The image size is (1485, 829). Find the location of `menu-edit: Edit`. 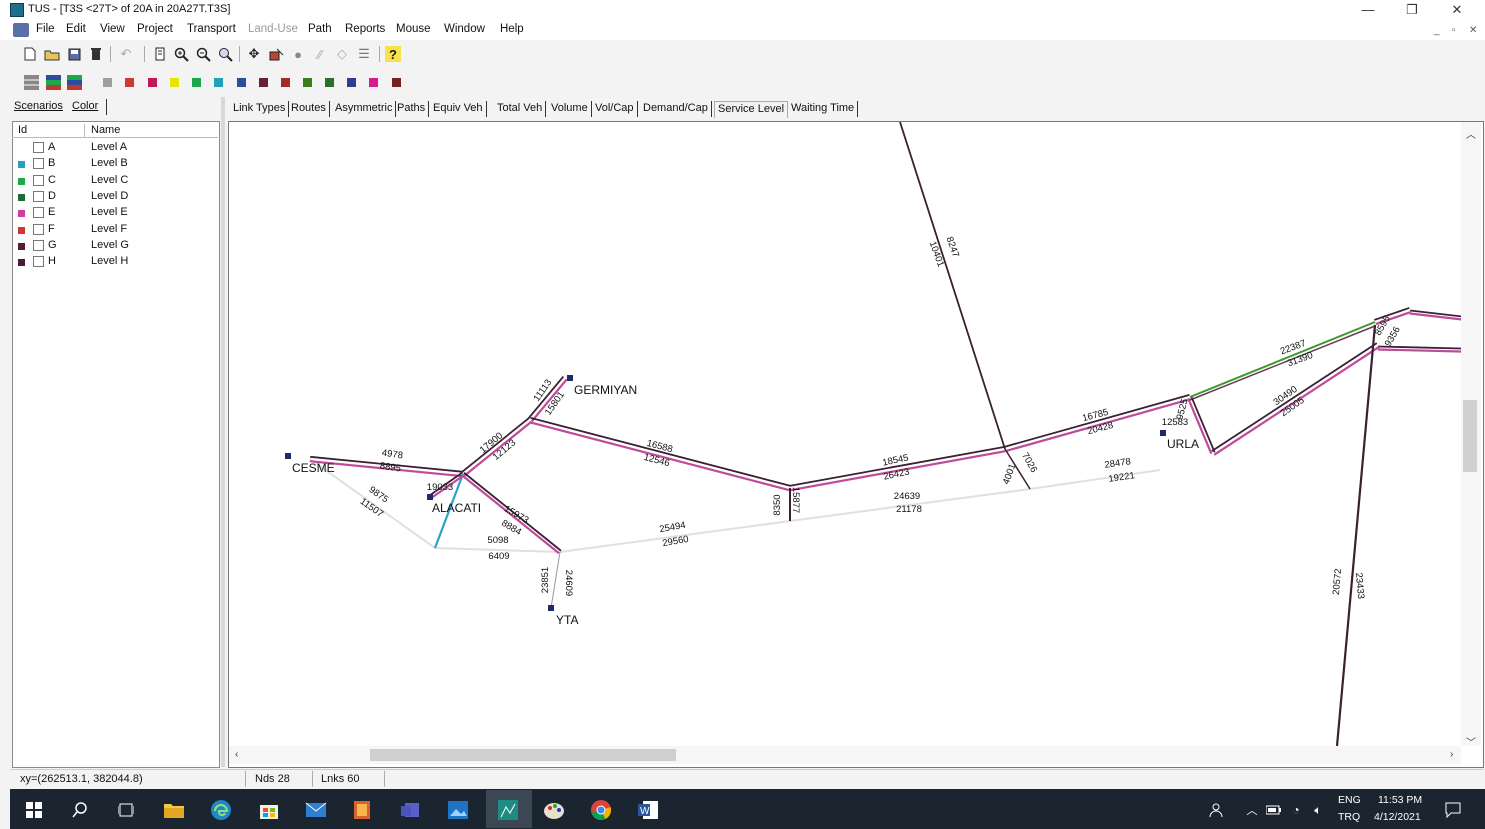

menu-edit: Edit is located at coordinates (76, 29).